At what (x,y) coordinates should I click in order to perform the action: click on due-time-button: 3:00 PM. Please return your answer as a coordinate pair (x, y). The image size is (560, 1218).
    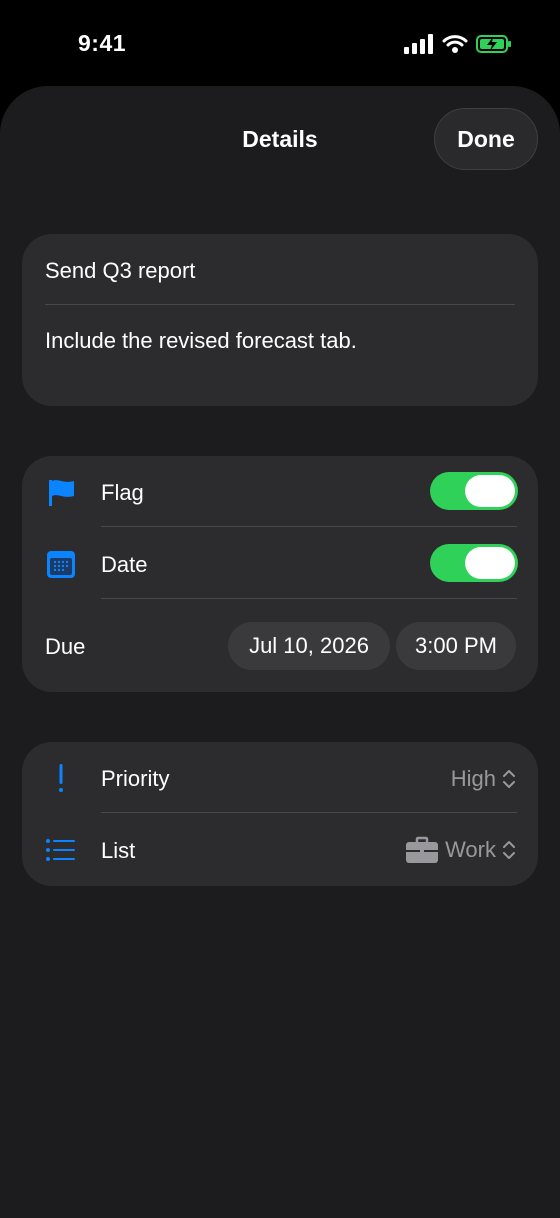
    Looking at the image, I should click on (456, 646).